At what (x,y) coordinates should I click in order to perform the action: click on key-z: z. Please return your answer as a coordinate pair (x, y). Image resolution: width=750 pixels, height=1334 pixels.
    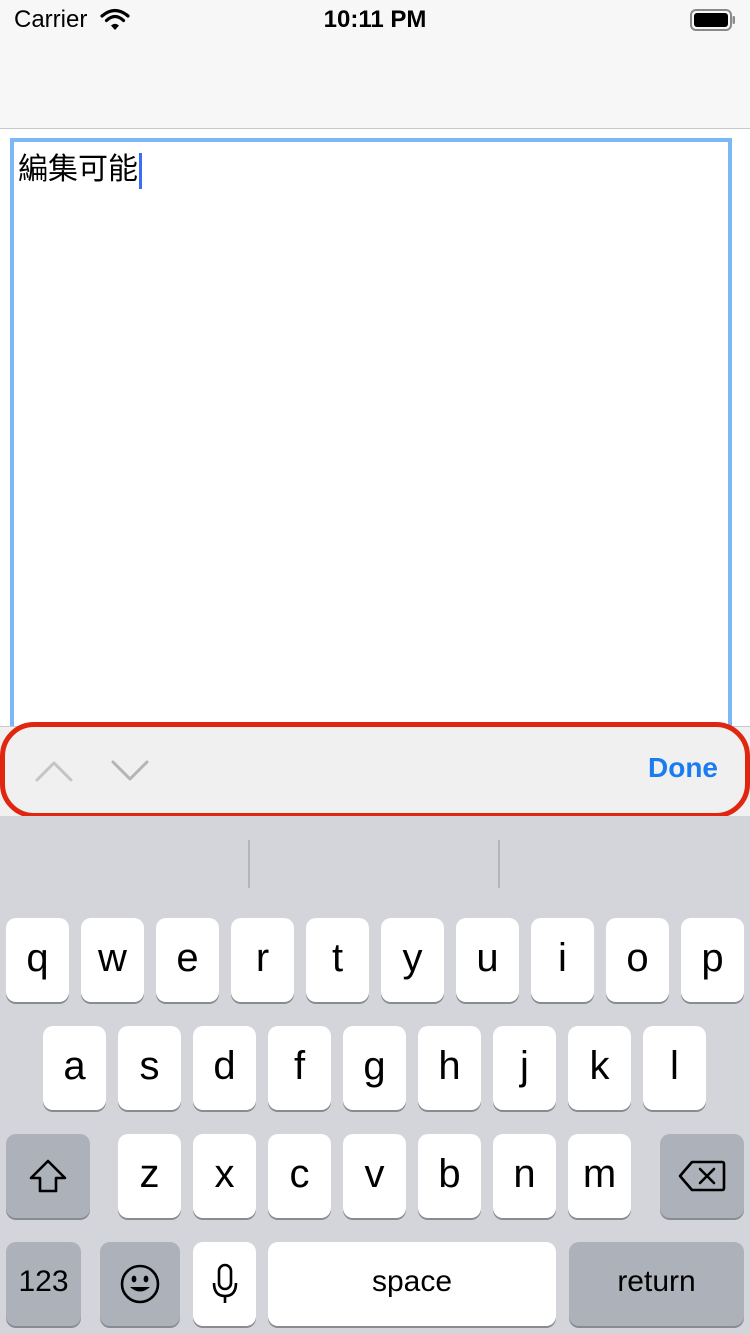
    Looking at the image, I should click on (149, 1176).